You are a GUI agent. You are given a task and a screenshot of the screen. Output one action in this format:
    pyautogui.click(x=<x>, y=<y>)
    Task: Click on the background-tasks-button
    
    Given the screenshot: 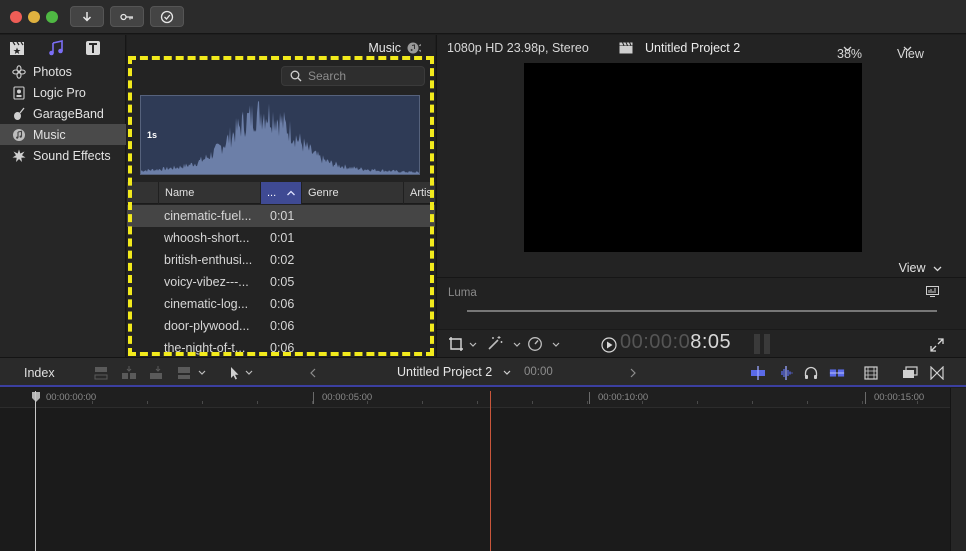 What is the action you would take?
    pyautogui.click(x=167, y=16)
    